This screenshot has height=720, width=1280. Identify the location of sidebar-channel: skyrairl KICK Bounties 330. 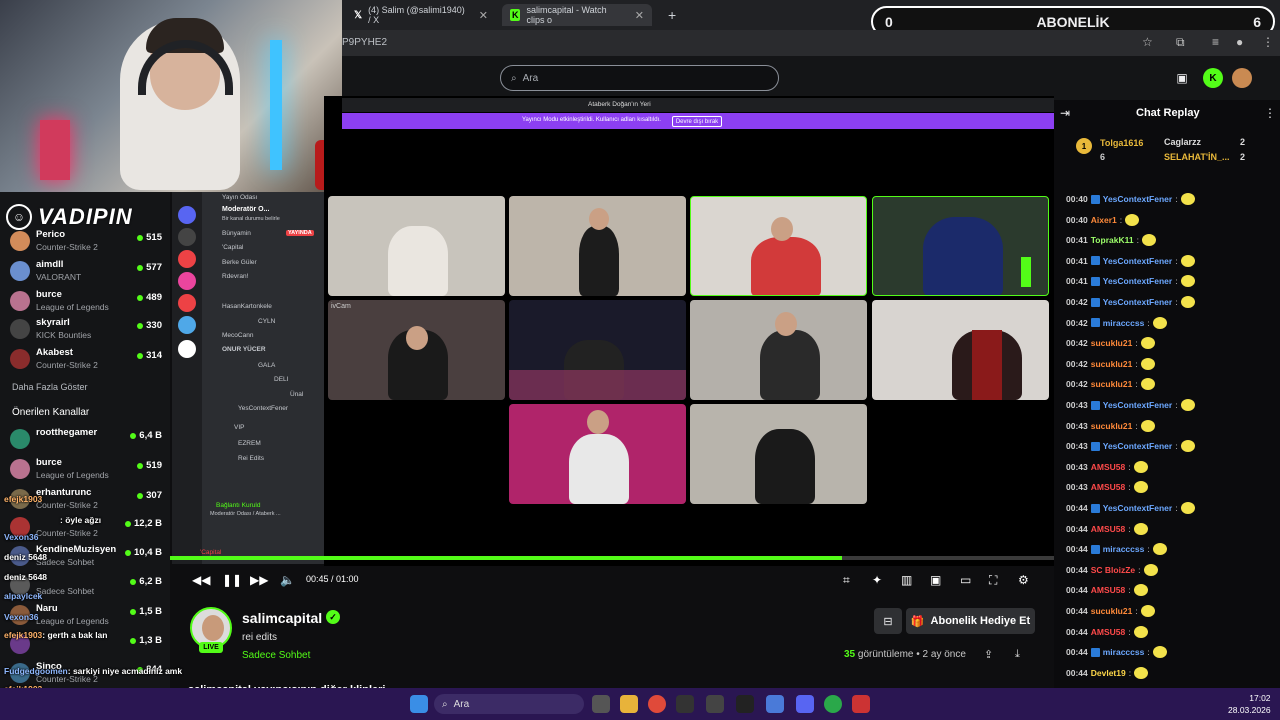
(86, 331).